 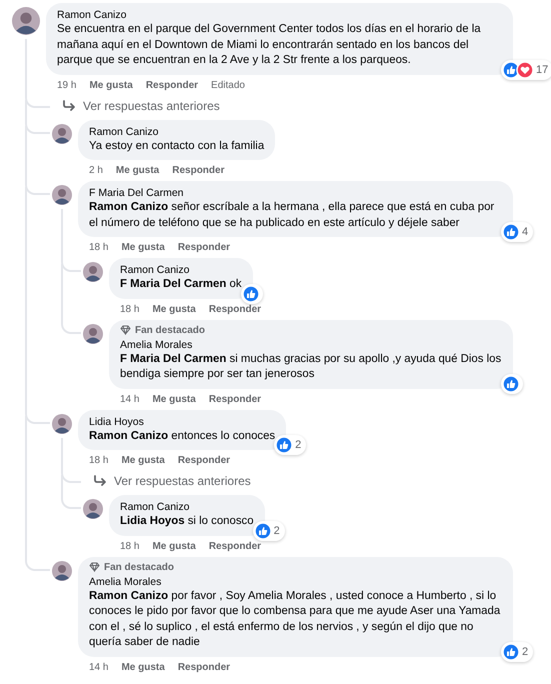 What do you see at coordinates (181, 284) in the screenshot?
I see `comment-text: F Maria Del Carmen ok` at bounding box center [181, 284].